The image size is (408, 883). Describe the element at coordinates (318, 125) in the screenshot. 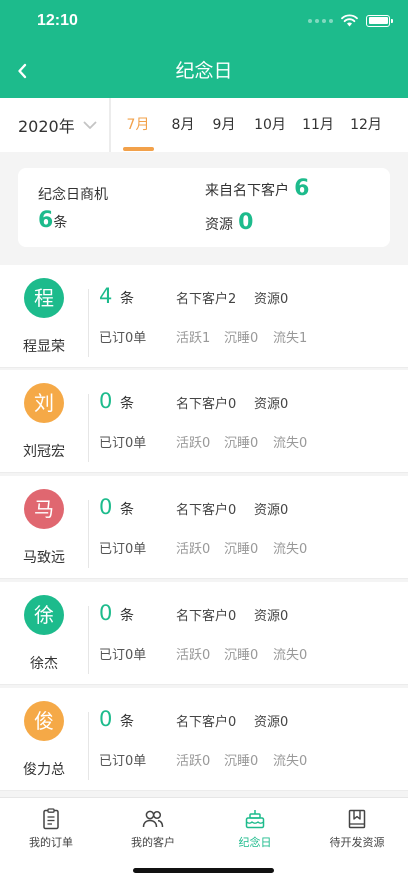

I see `month-tab-11: 11月` at that location.